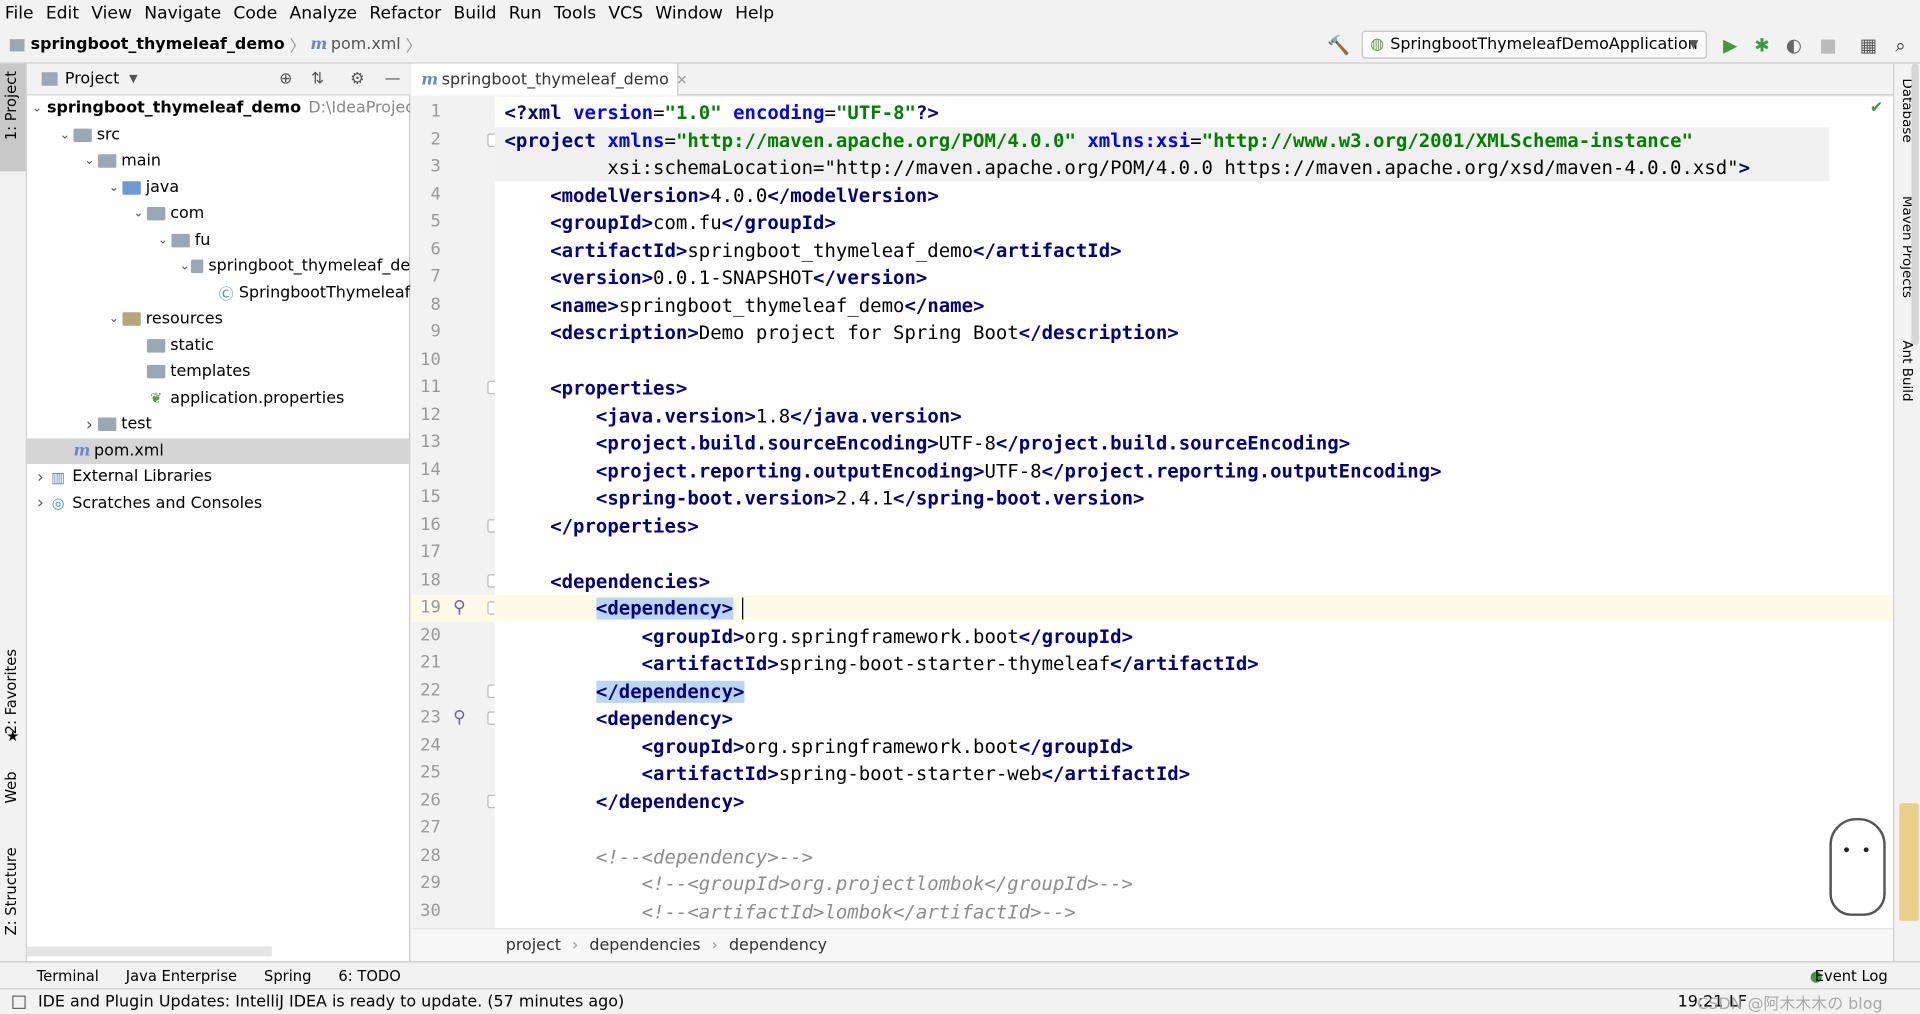  What do you see at coordinates (721, 195) in the screenshot?
I see `code-line: <modelVersion>4.0.0</modelVersion>` at bounding box center [721, 195].